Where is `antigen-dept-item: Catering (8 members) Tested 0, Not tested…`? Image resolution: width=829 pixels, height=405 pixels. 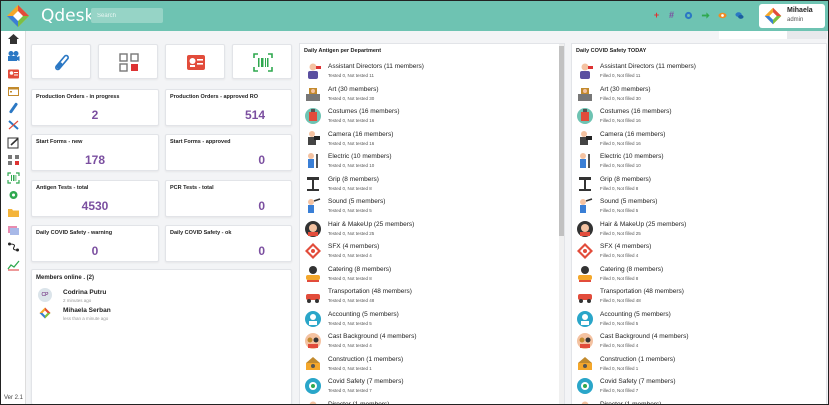
antigen-dept-item: Catering (8 members) Tested 0, Not tested… is located at coordinates (424, 274).